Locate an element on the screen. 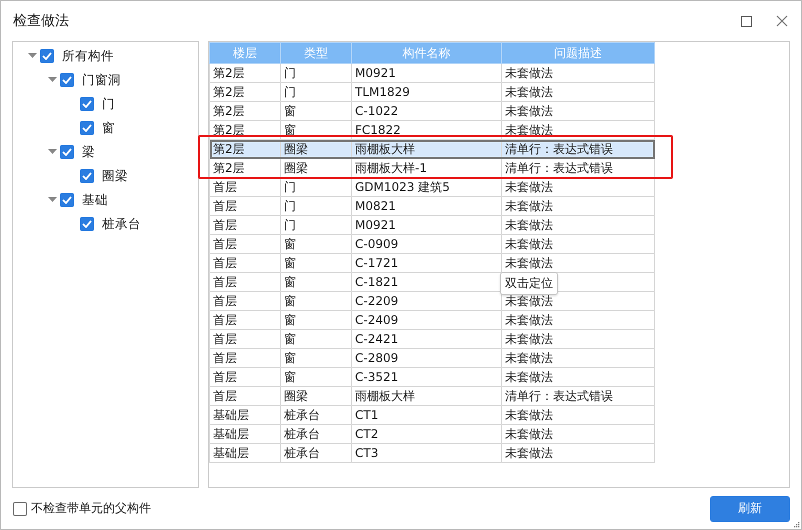  tree-item-label: 基础 is located at coordinates (95, 200).